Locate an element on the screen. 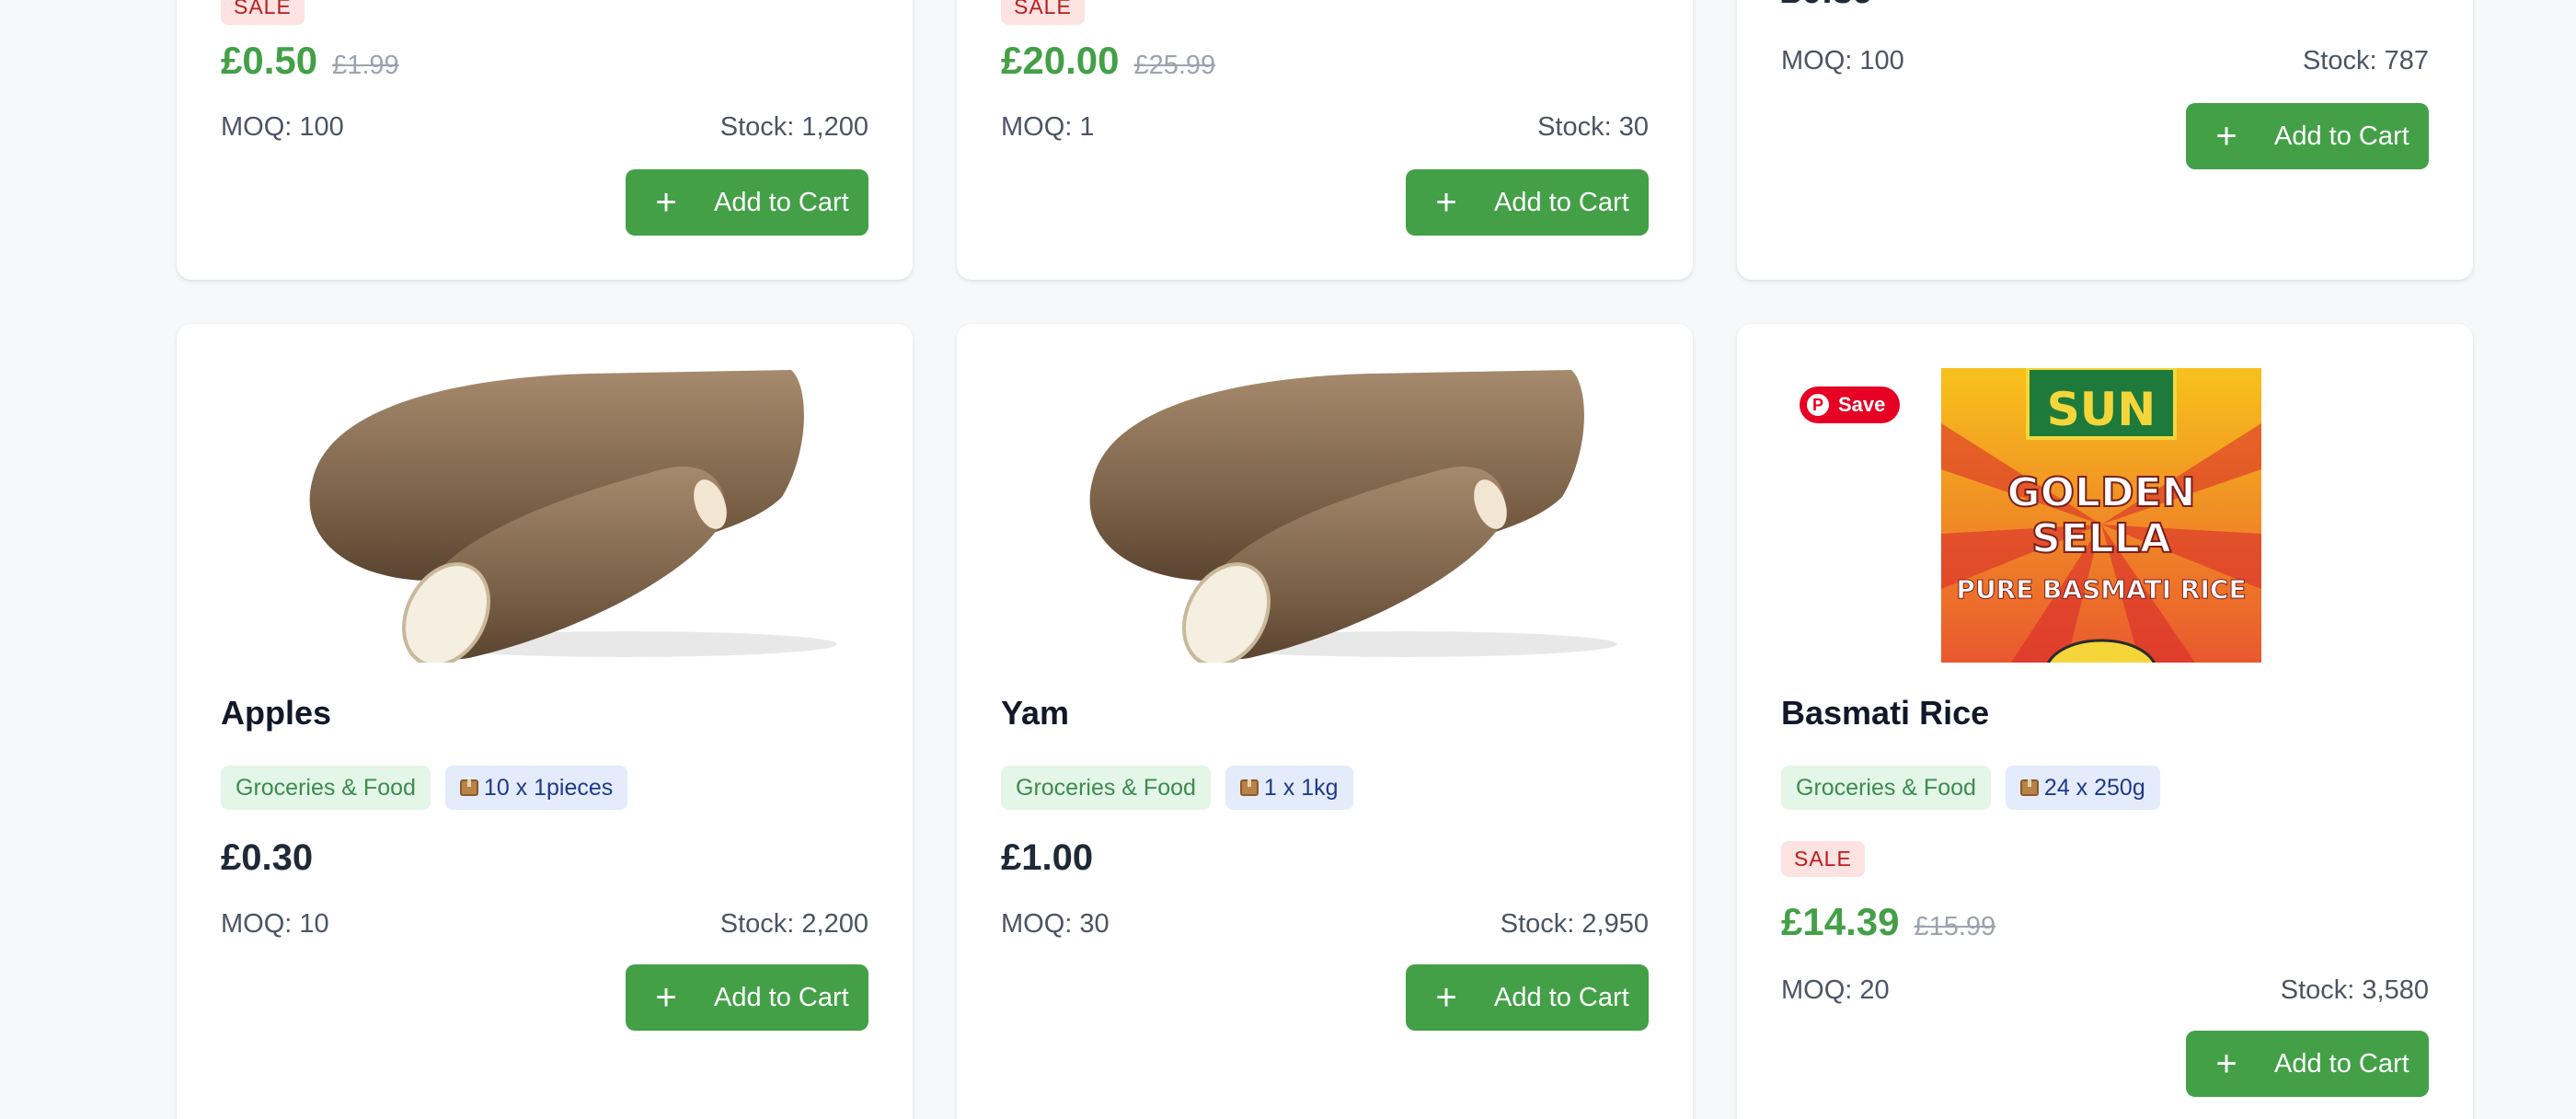  sale-price: £0.50 is located at coordinates (269, 60).